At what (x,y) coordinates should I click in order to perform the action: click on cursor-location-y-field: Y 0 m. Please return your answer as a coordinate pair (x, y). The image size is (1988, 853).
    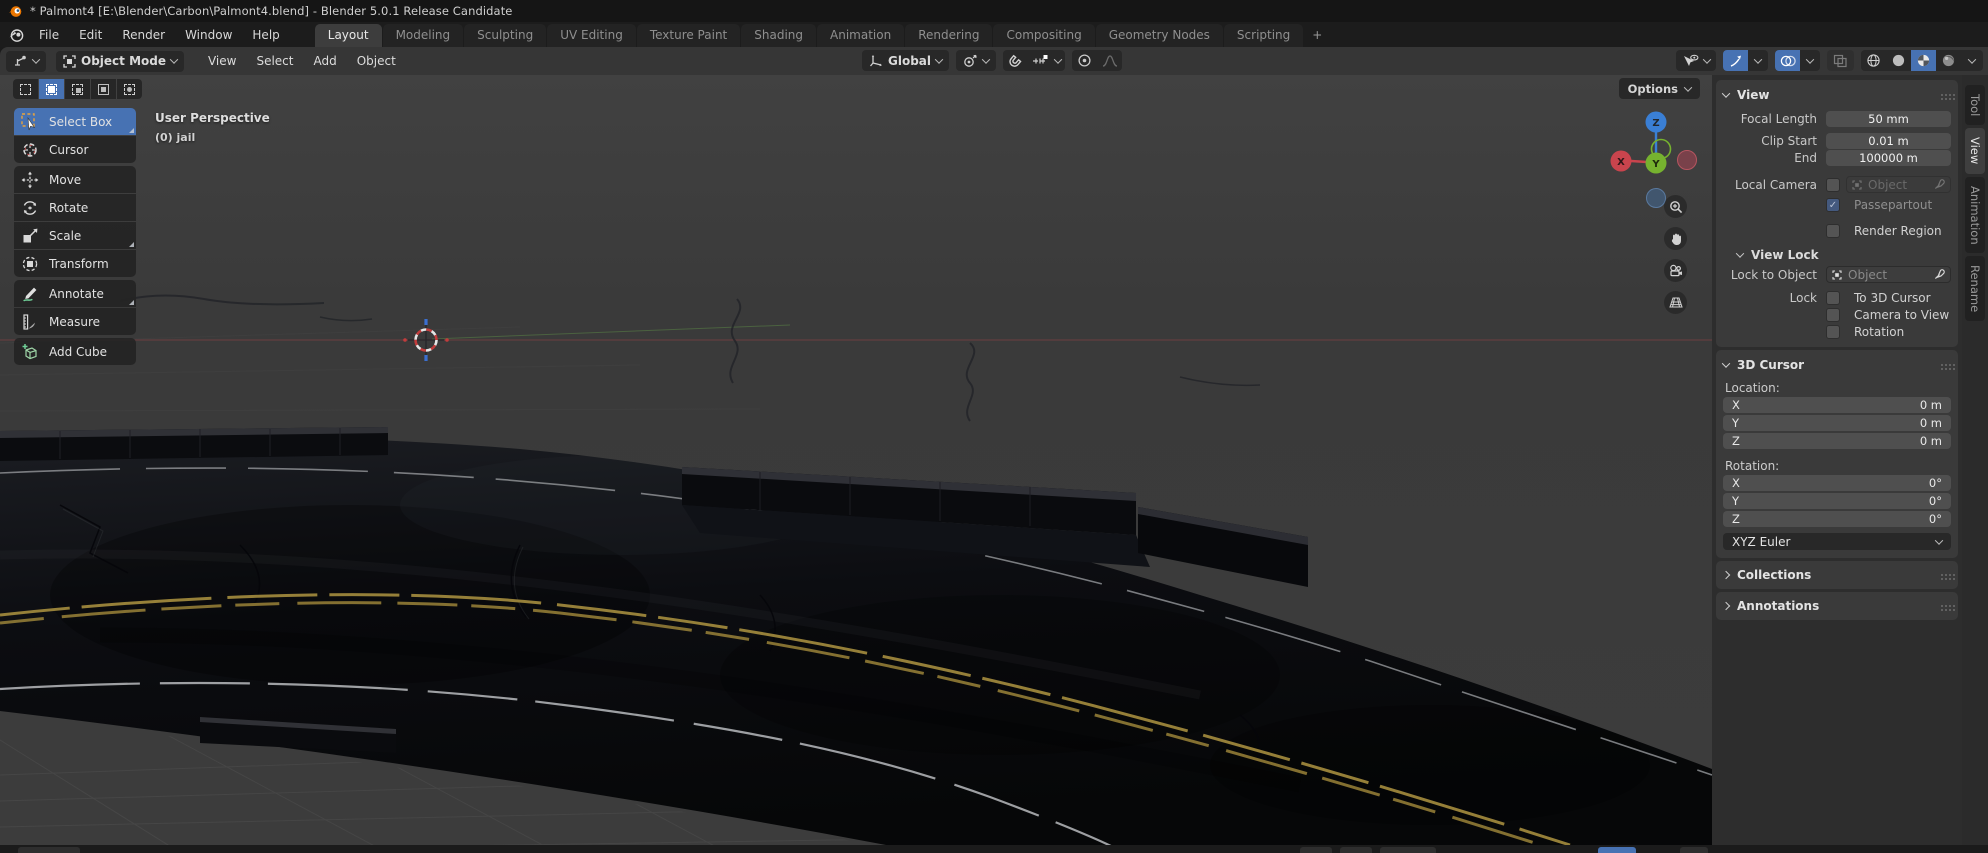
    Looking at the image, I should click on (1837, 423).